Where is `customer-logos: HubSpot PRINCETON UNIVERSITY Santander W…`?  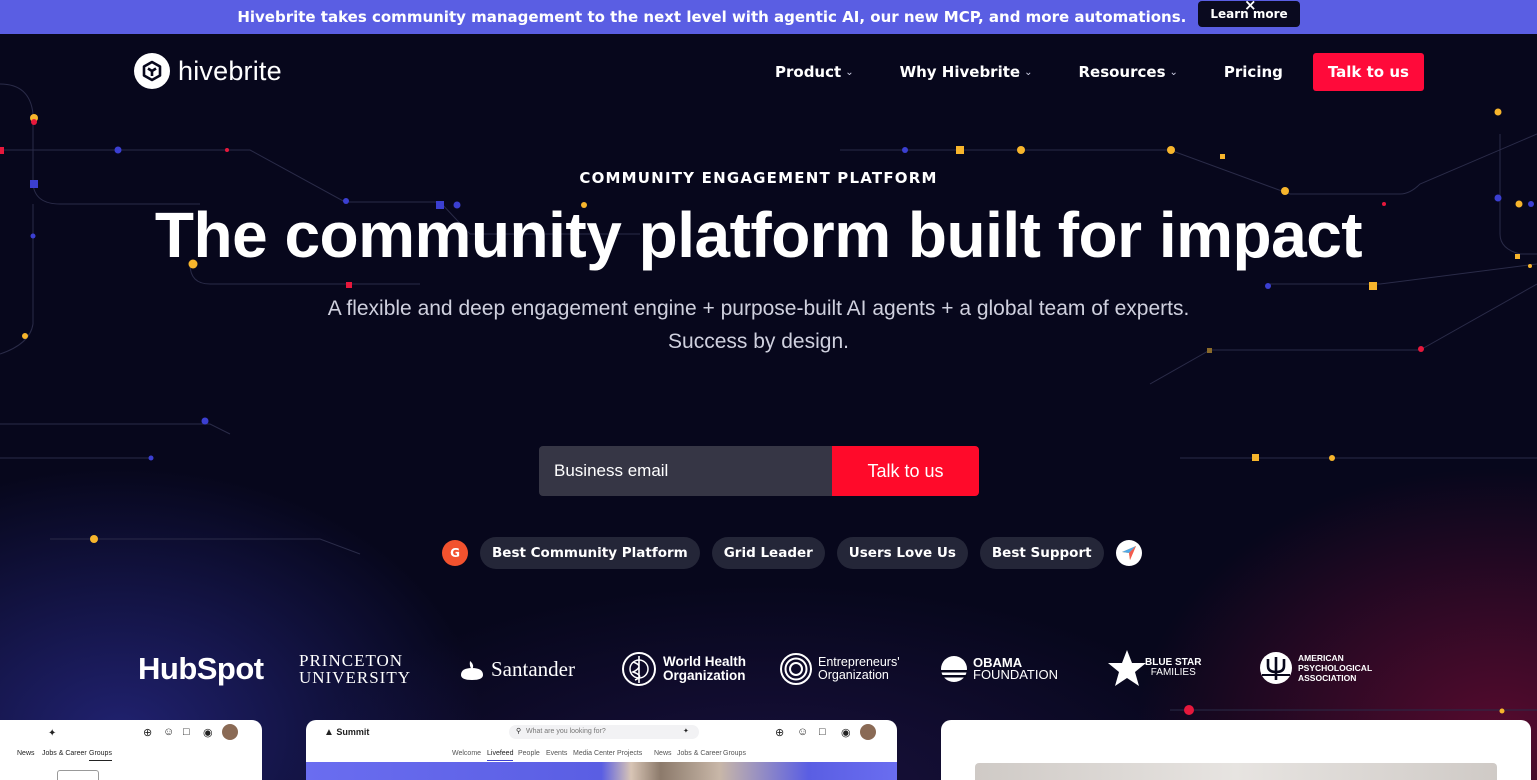 customer-logos: HubSpot PRINCETON UNIVERSITY Santander W… is located at coordinates (768, 670).